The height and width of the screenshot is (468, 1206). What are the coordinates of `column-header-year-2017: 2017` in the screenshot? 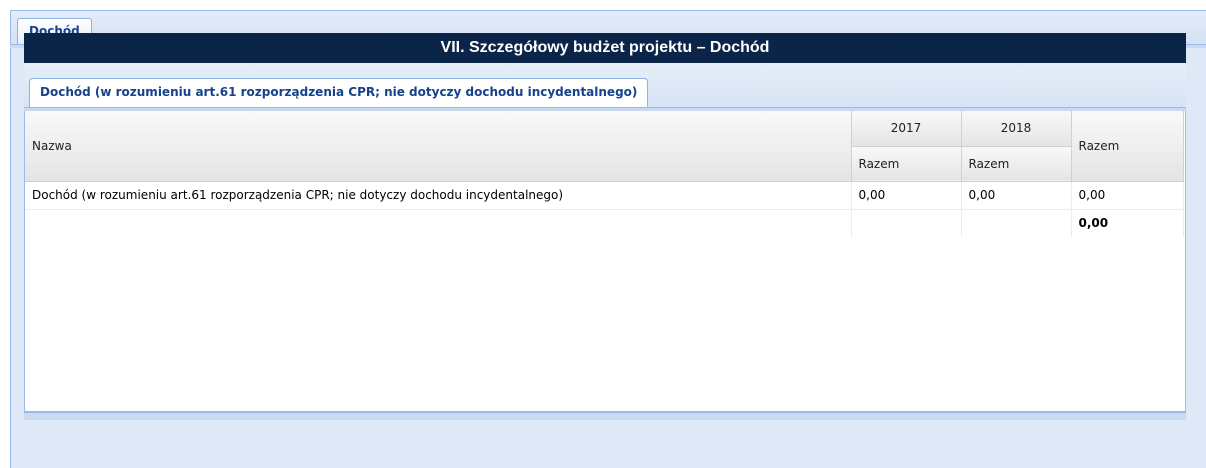 It's located at (906, 129).